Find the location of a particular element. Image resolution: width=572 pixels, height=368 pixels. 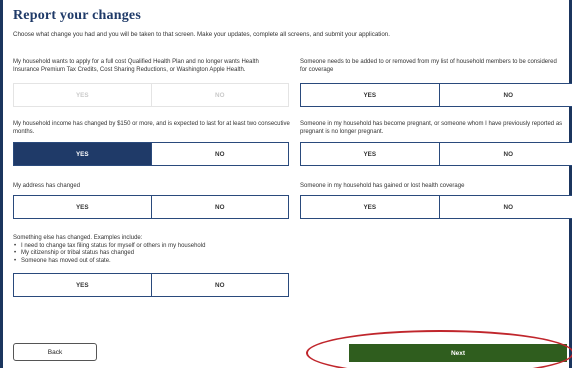

question-other-change-toggle: YES NO is located at coordinates (151, 285).